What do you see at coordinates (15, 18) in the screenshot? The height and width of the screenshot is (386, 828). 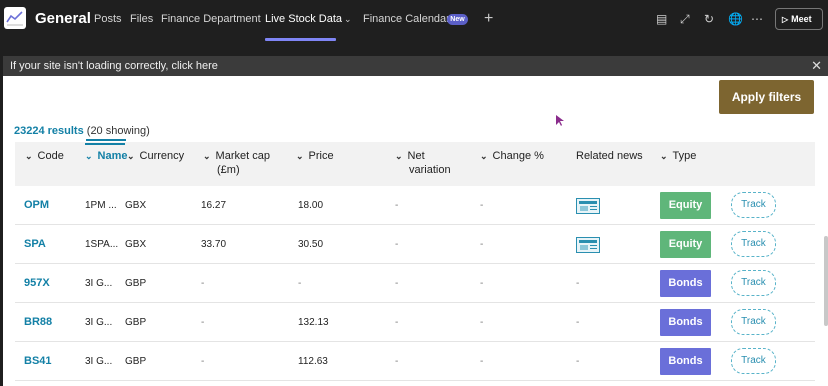 I see `chart-logo-icon` at bounding box center [15, 18].